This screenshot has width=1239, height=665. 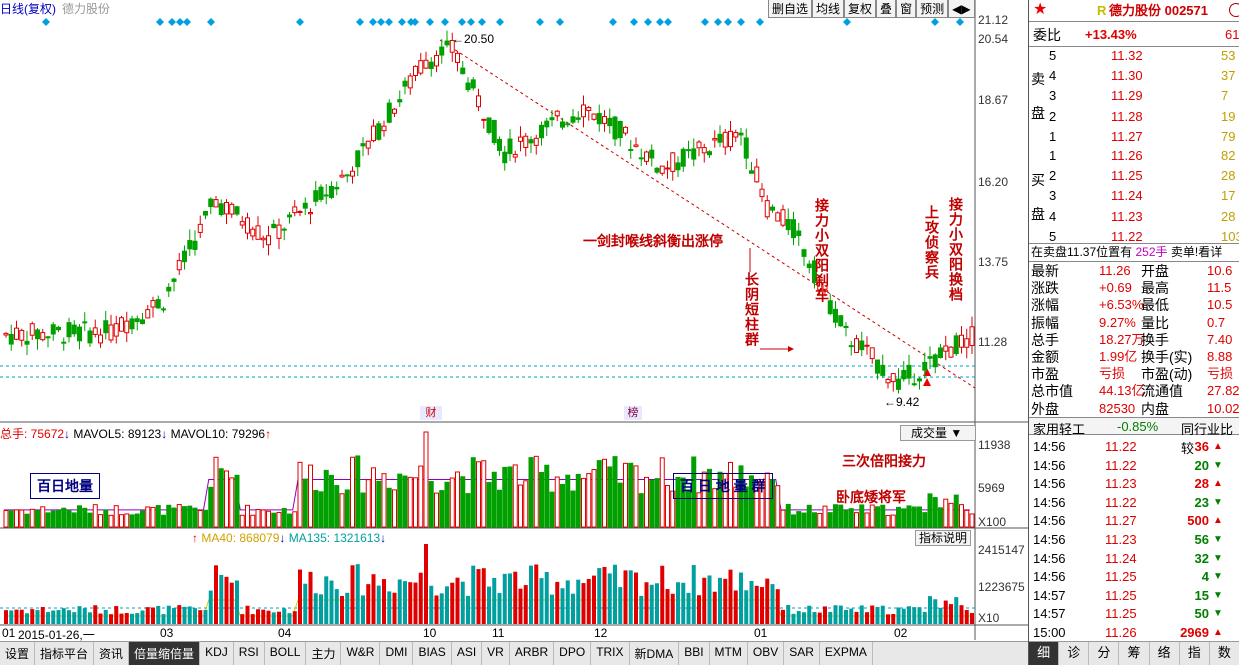 What do you see at coordinates (1234, 10) in the screenshot?
I see `info-circle-icon` at bounding box center [1234, 10].